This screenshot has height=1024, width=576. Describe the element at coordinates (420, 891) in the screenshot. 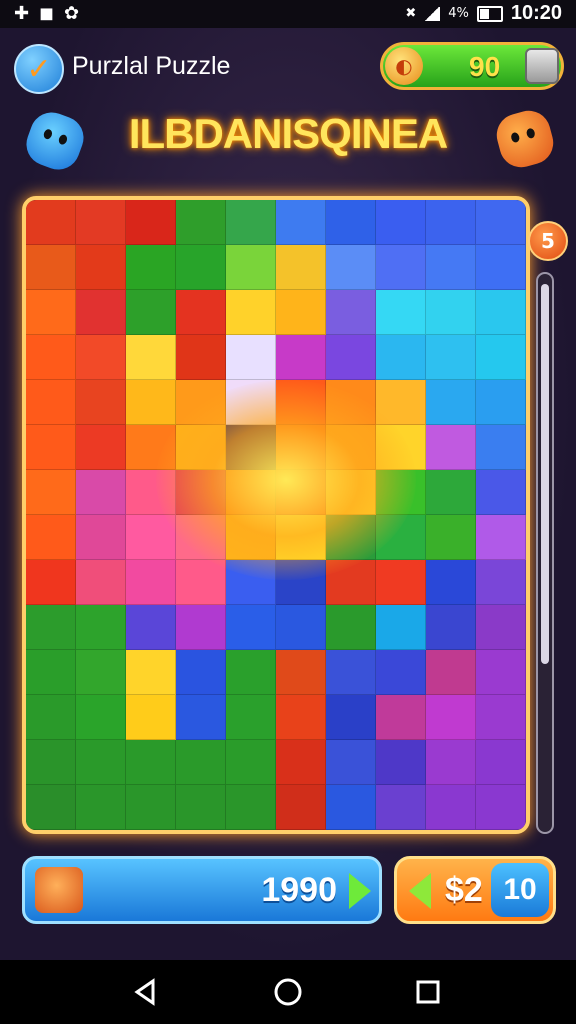

I see `arrow-left-icon` at that location.